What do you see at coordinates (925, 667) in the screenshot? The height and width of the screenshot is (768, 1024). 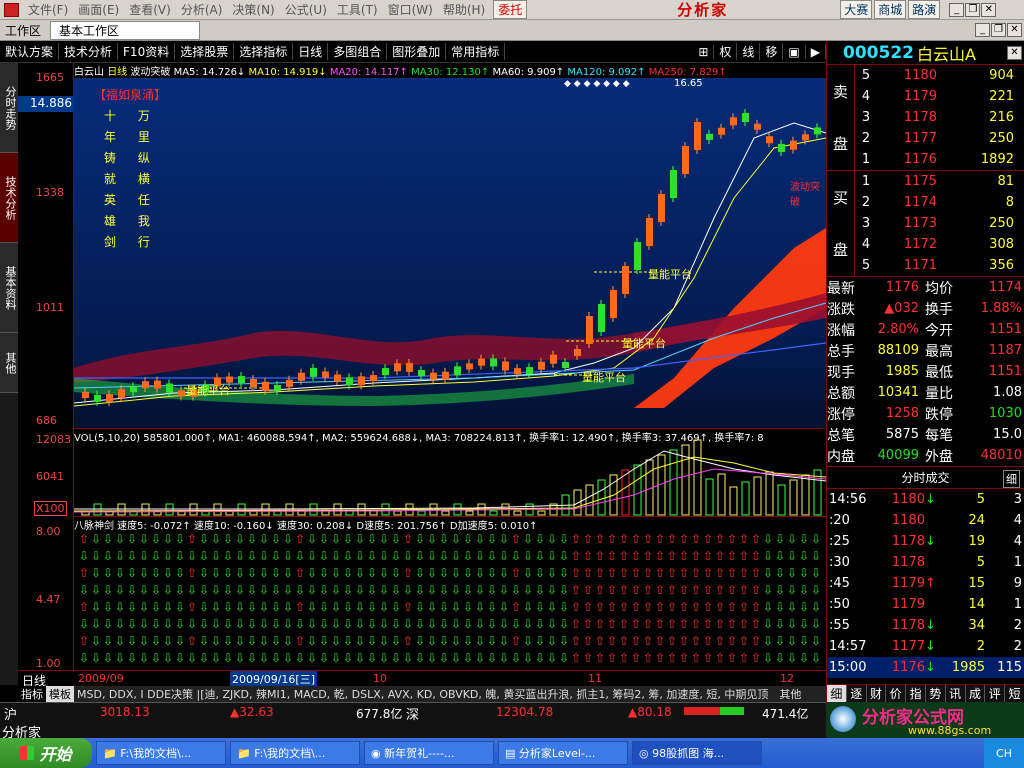 I see `tick-row: 15:00 1176 ↓ 1985 115` at bounding box center [925, 667].